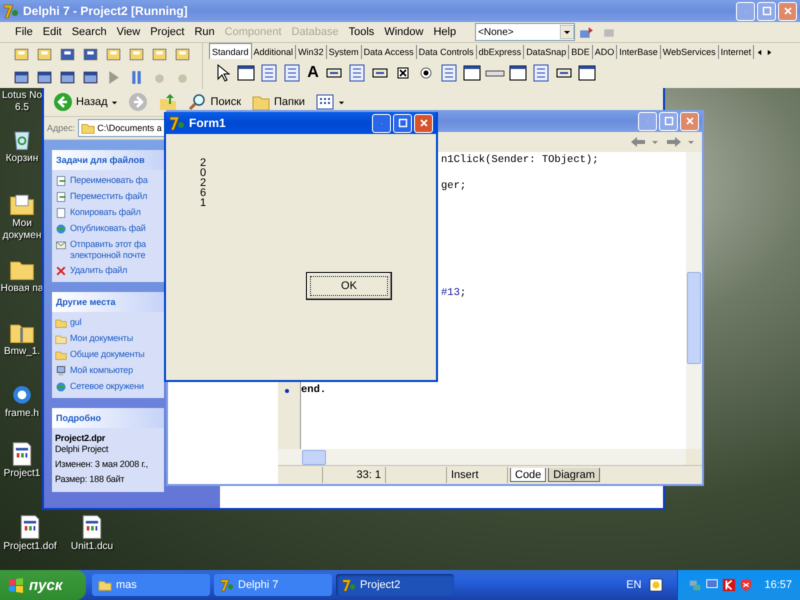 This screenshot has width=800, height=600. I want to click on frame-icon, so click(246, 73).